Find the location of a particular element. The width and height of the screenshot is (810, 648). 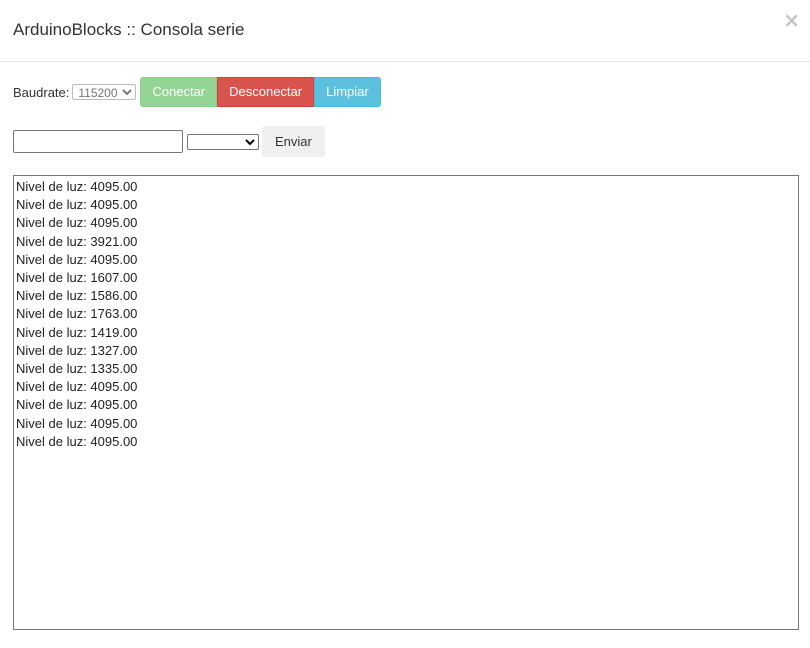

connect-button: Conectar is located at coordinates (179, 92).